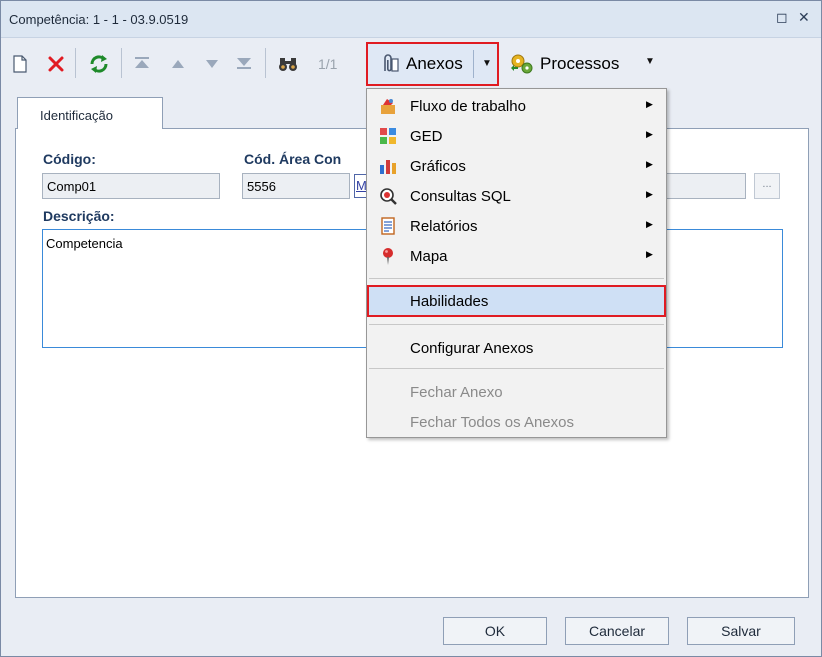 This screenshot has width=822, height=657. Describe the element at coordinates (522, 64) in the screenshot. I see `gears-icon` at that location.